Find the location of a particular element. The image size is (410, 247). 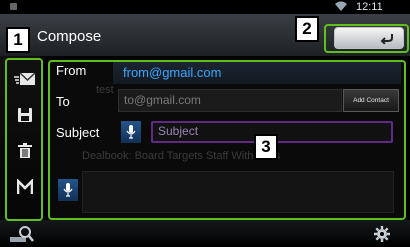

status-bar is located at coordinates (205, 7).